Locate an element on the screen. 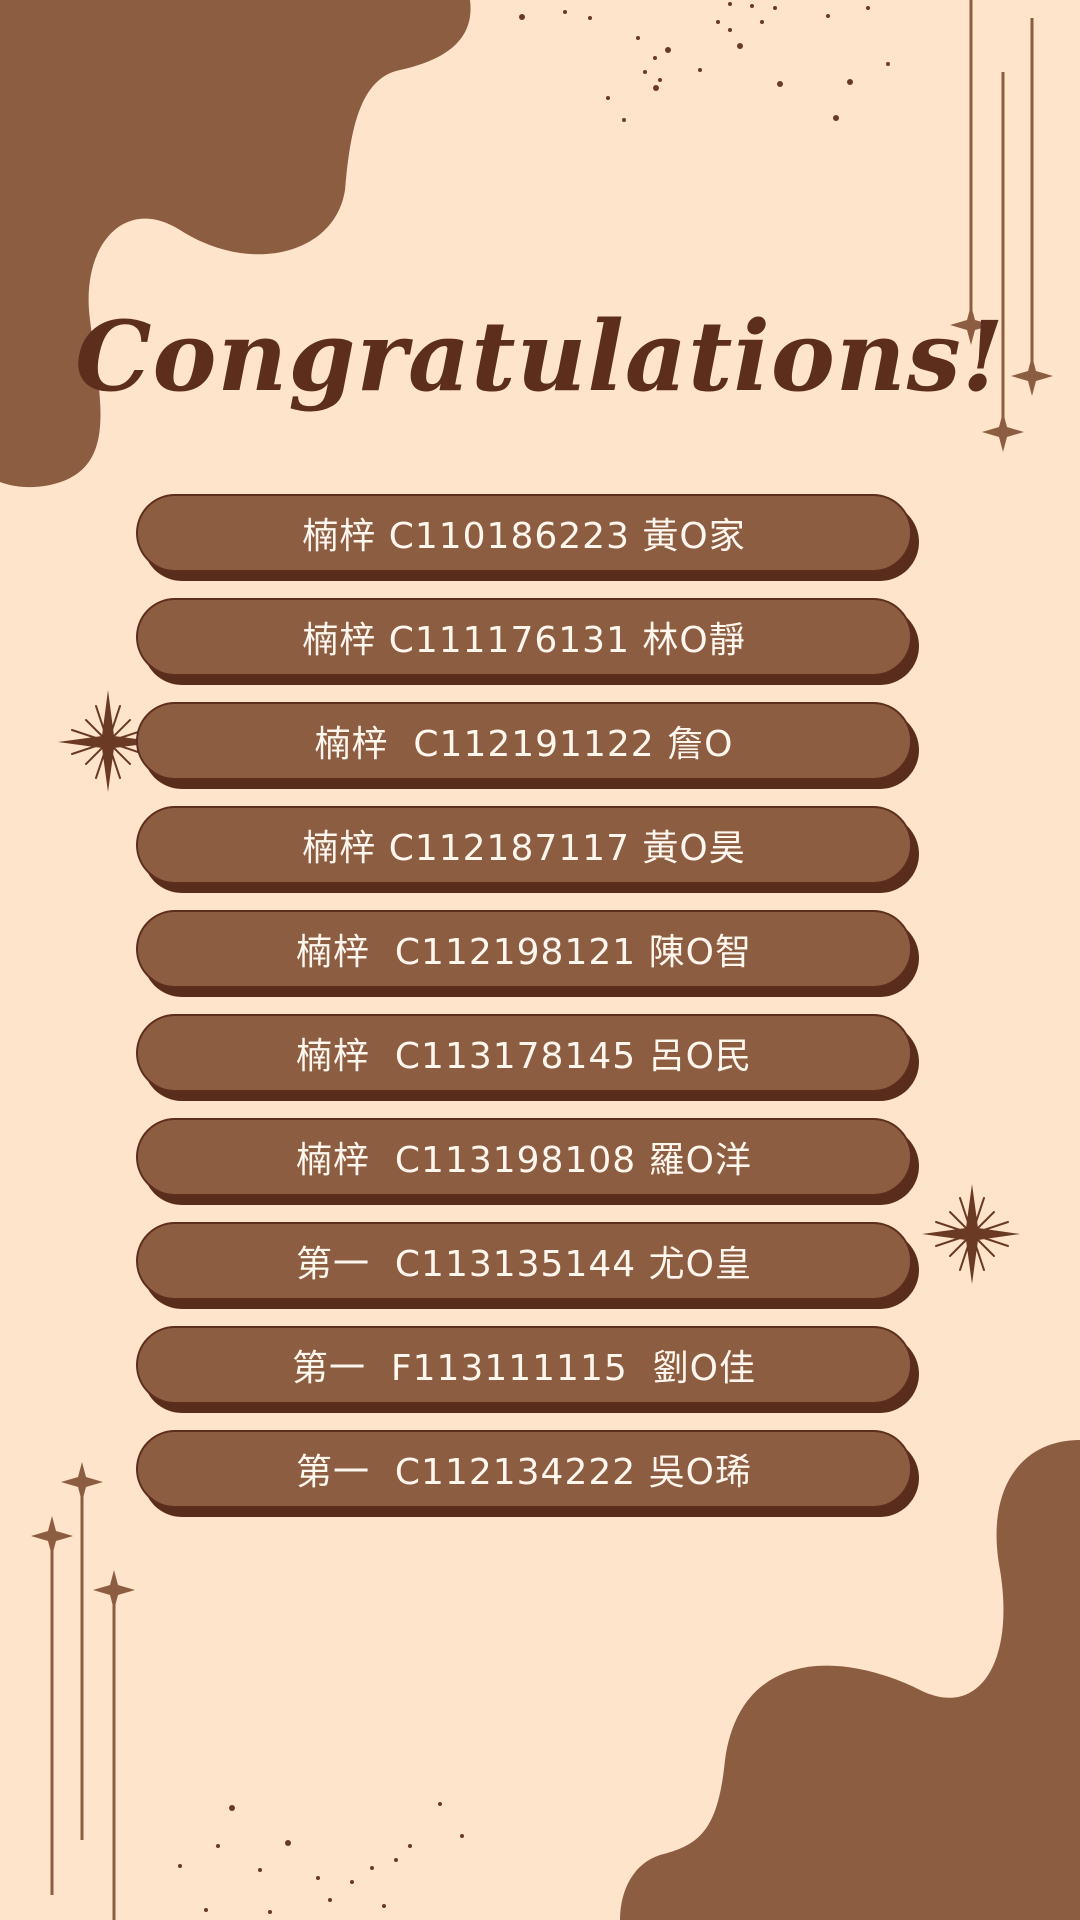  top-speckles is located at coordinates (704, 62).